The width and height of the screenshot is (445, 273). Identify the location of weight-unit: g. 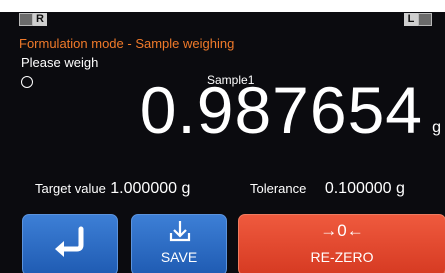
(436, 127).